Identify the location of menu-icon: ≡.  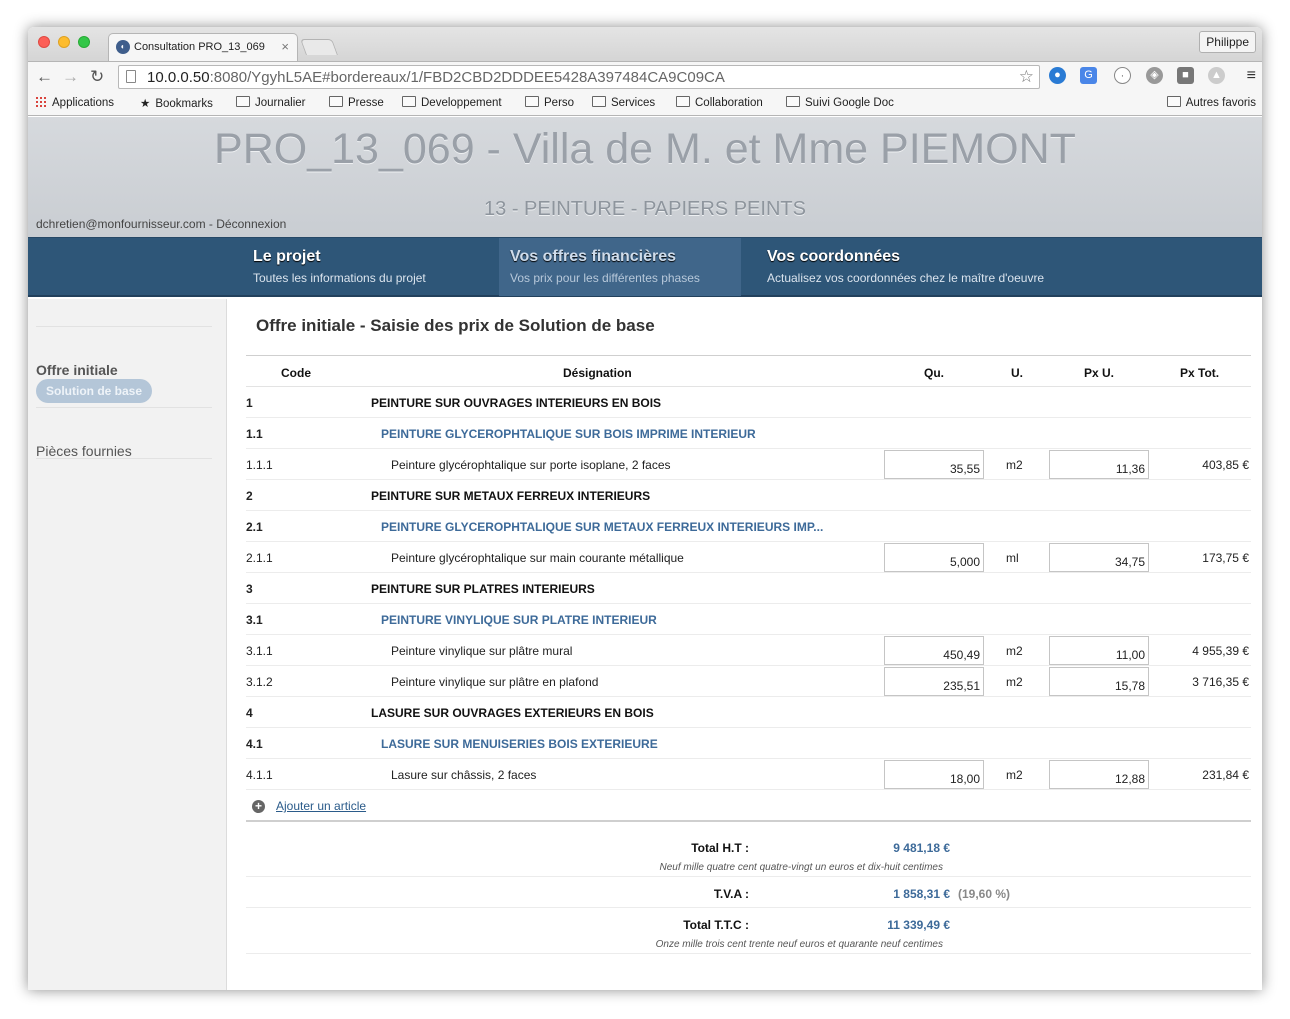
(1251, 76).